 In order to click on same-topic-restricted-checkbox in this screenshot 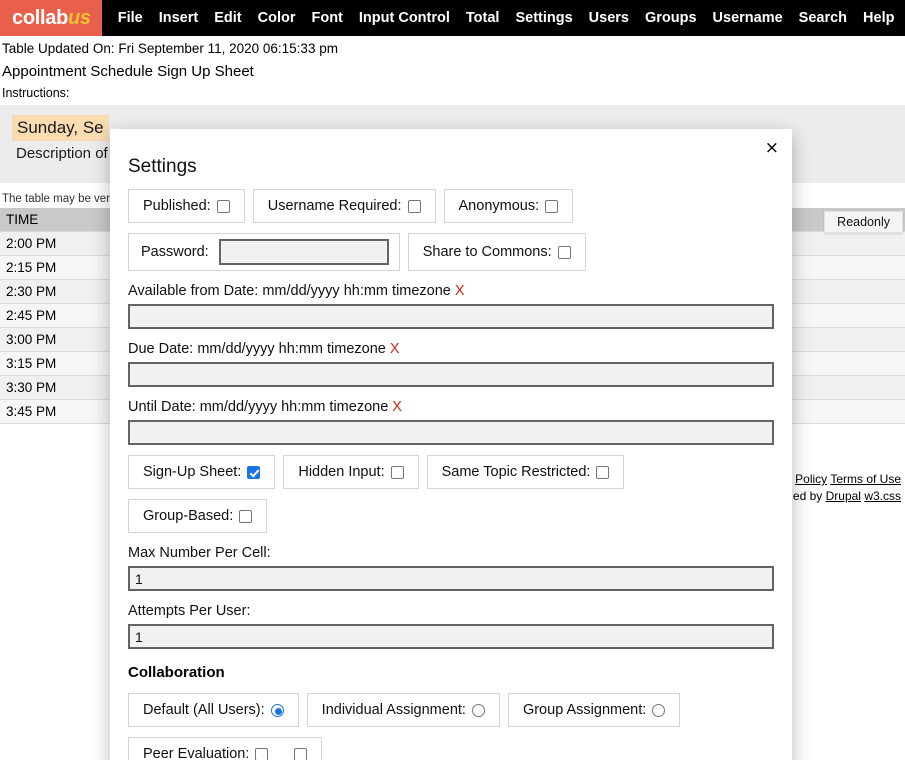, I will do `click(603, 472)`.